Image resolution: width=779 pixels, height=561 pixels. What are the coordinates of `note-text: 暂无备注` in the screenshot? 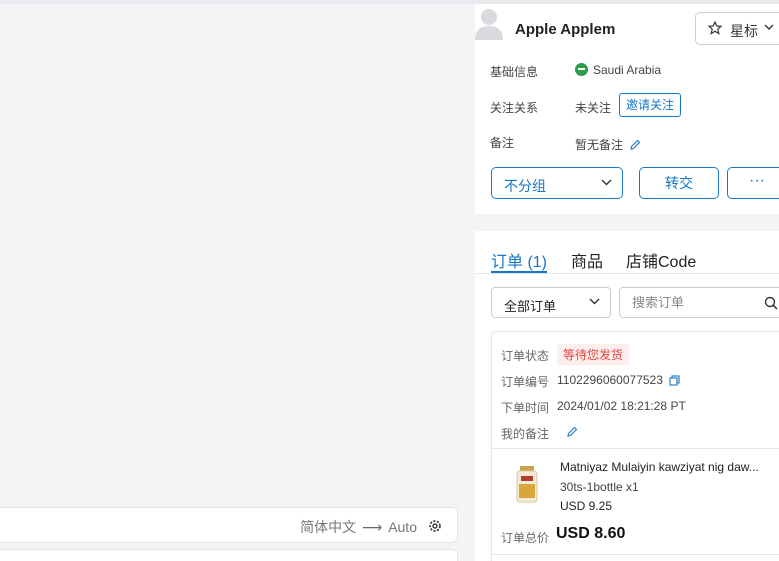 It's located at (599, 145).